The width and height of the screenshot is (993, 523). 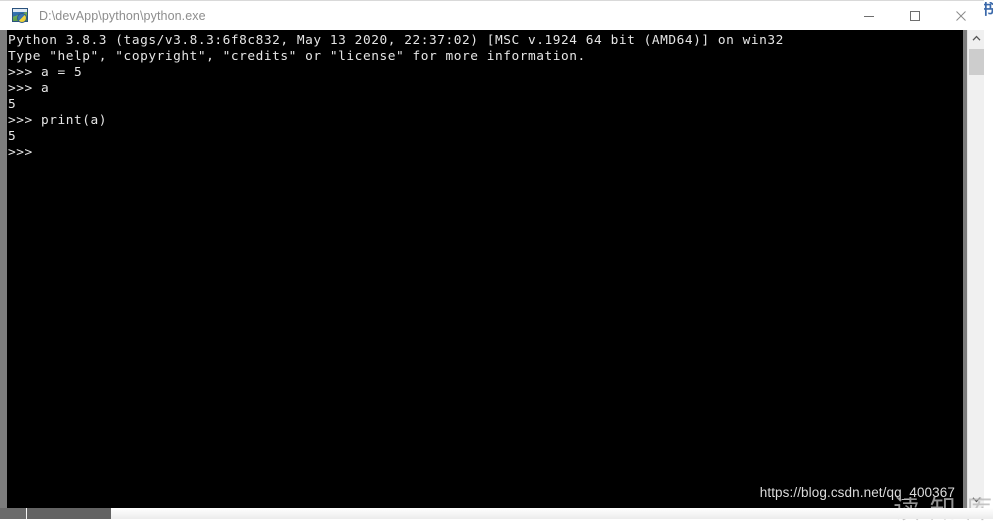 What do you see at coordinates (552, 513) in the screenshot?
I see `horizontal-scrollbar-track` at bounding box center [552, 513].